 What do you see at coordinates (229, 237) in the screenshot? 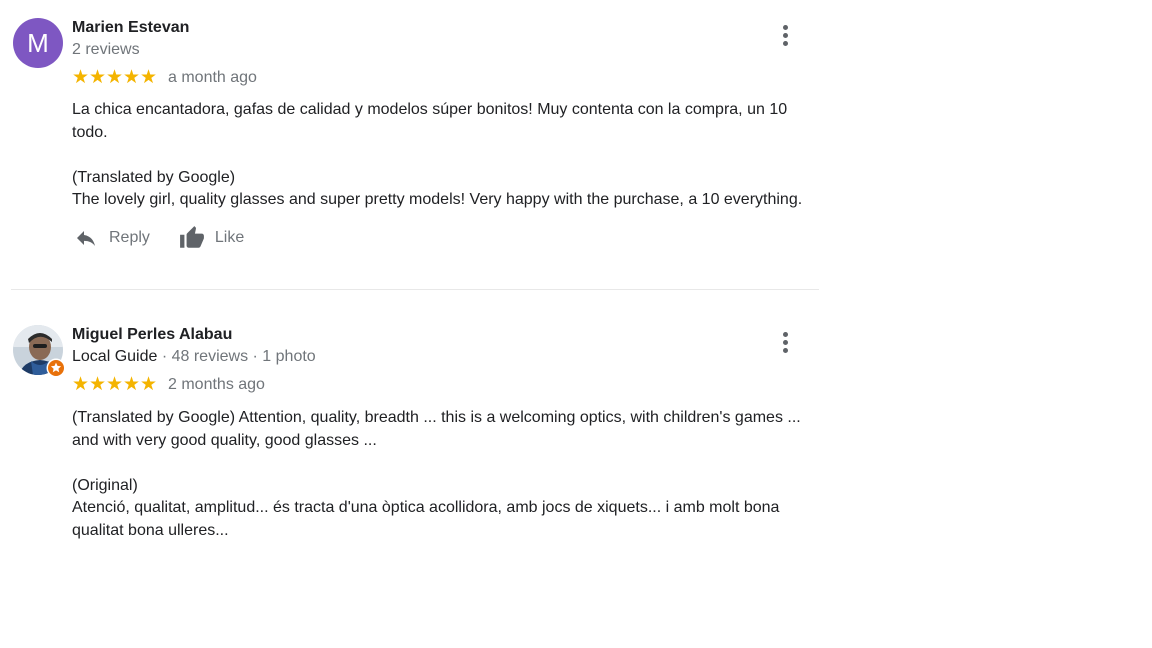
I see `like-label: Like` at bounding box center [229, 237].